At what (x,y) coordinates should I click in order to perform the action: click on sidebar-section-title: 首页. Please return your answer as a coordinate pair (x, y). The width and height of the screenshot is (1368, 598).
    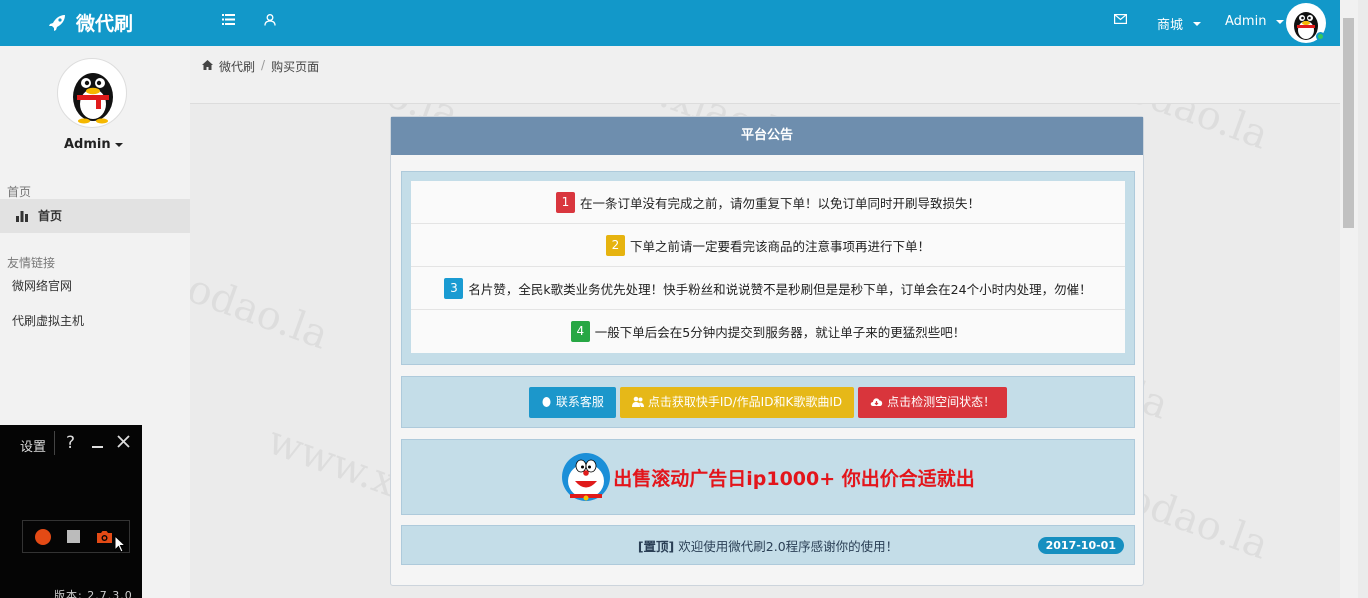
    Looking at the image, I should click on (19, 192).